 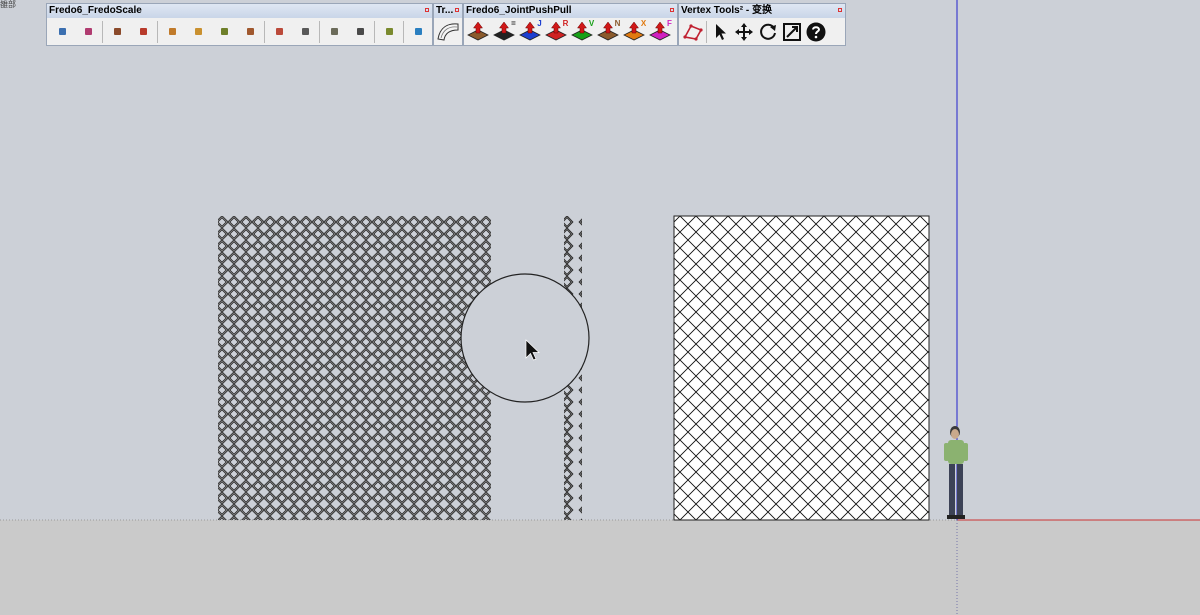 I want to click on scale-tool-9-icon, so click(x=279, y=32).